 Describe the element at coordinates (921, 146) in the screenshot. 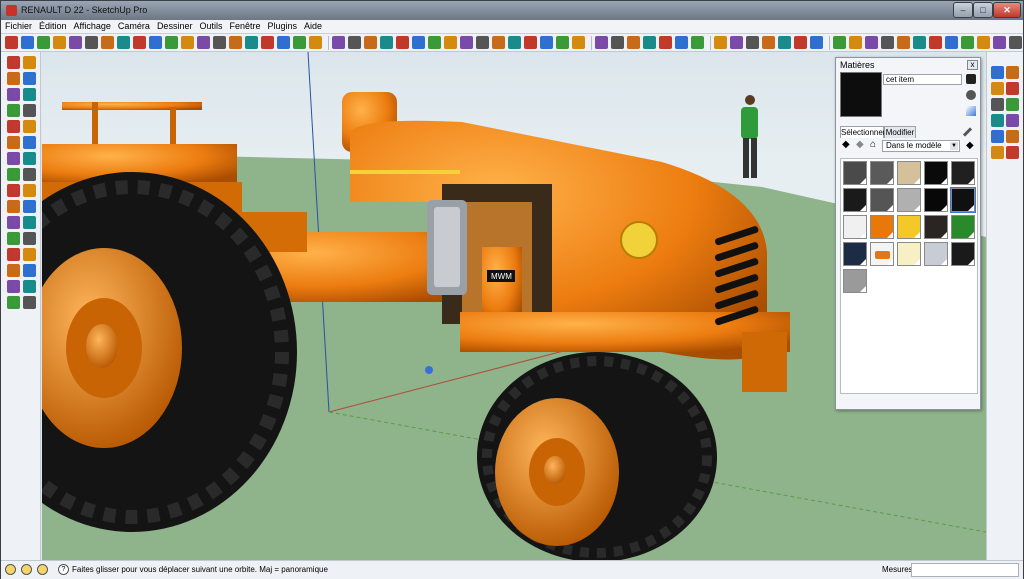

I see `collection-select: Dans le modèle ▼` at that location.